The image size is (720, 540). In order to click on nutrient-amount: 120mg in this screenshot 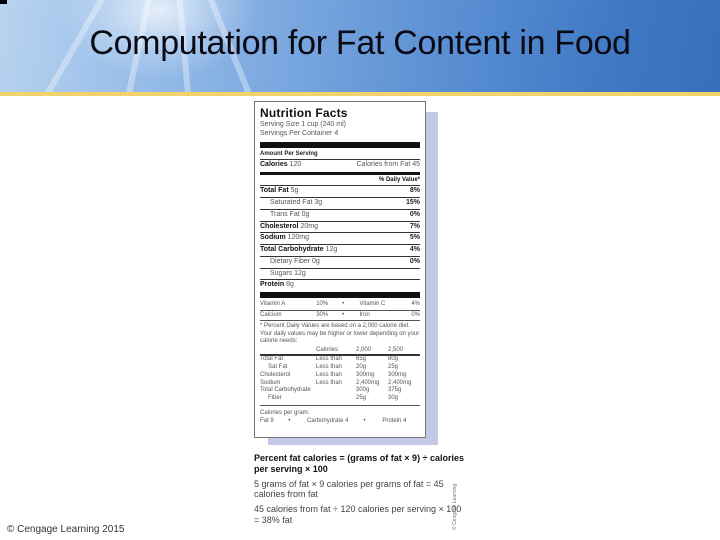, I will do `click(298, 238)`.